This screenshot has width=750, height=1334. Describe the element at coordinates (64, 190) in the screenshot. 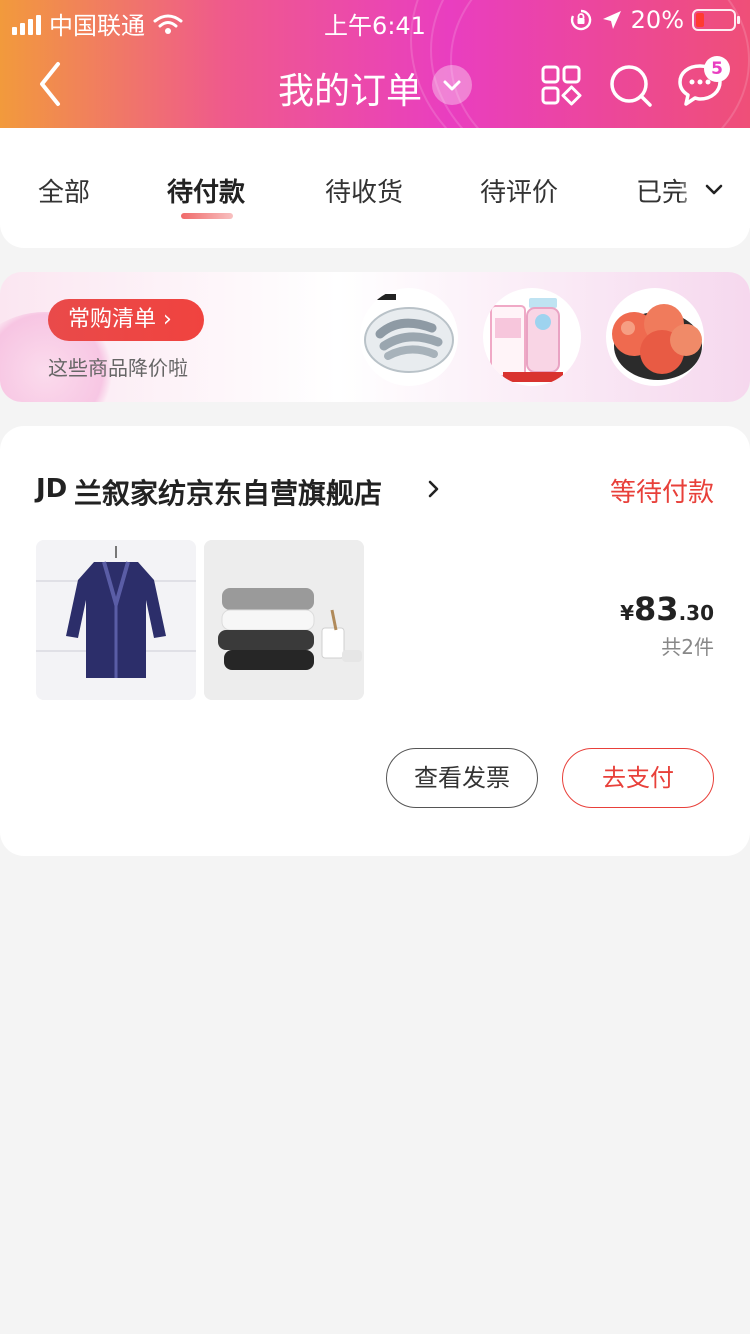

I see `tab-all: 全部` at that location.